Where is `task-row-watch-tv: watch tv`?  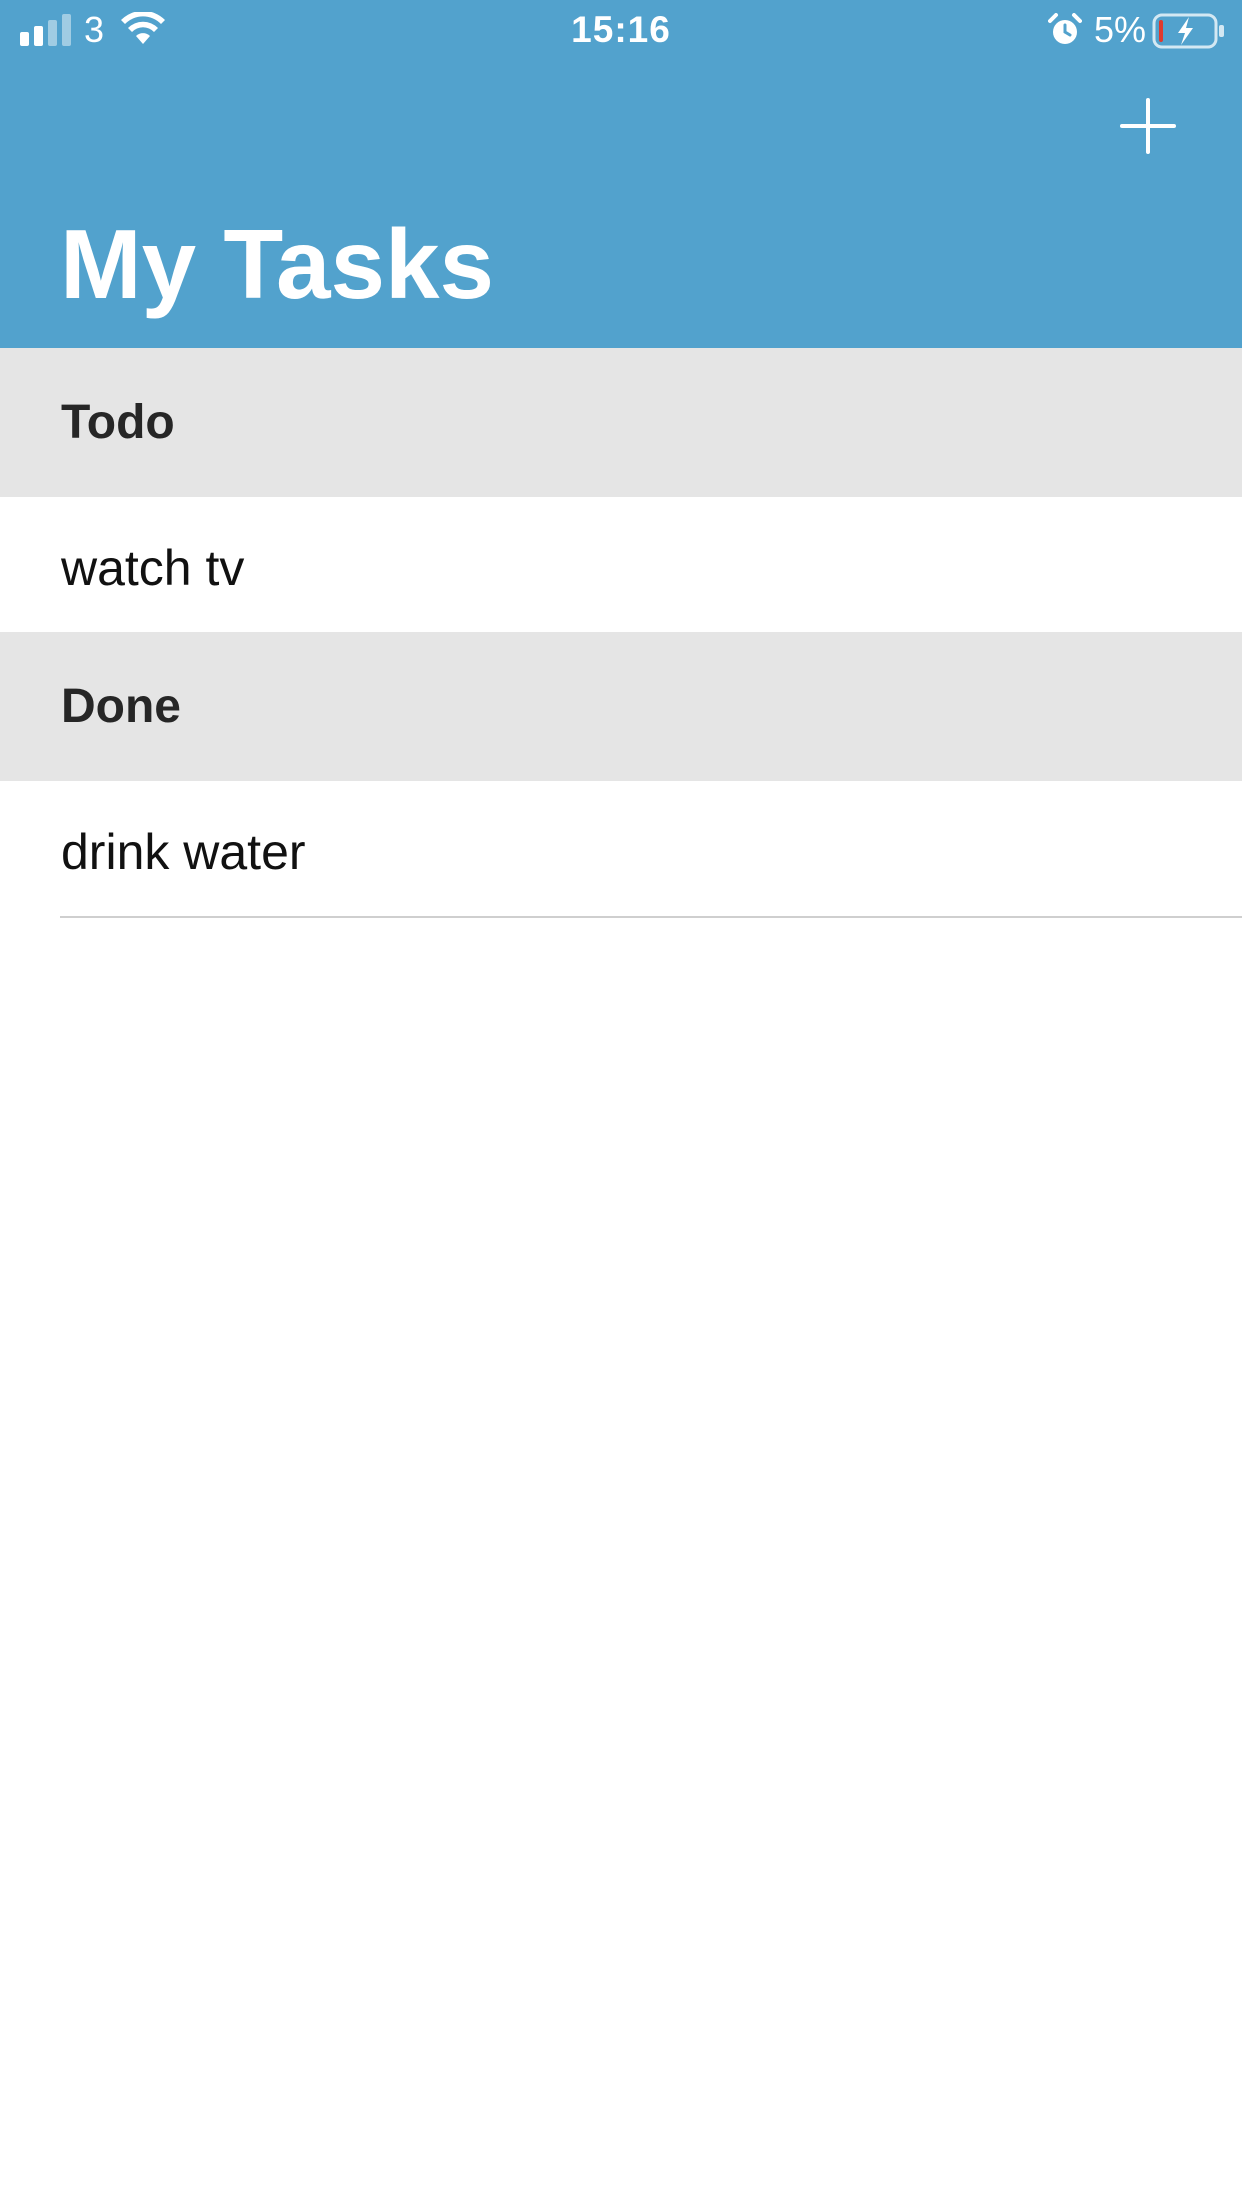
task-row-watch-tv: watch tv is located at coordinates (621, 564).